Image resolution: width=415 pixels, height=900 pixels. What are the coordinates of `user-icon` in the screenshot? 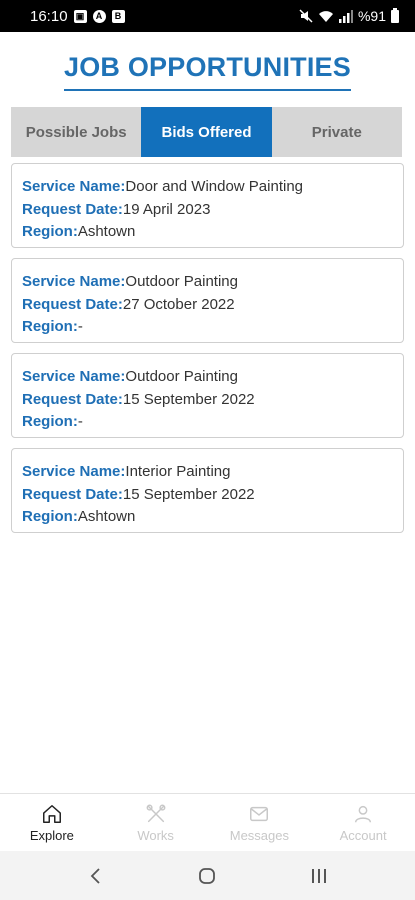 It's located at (363, 813).